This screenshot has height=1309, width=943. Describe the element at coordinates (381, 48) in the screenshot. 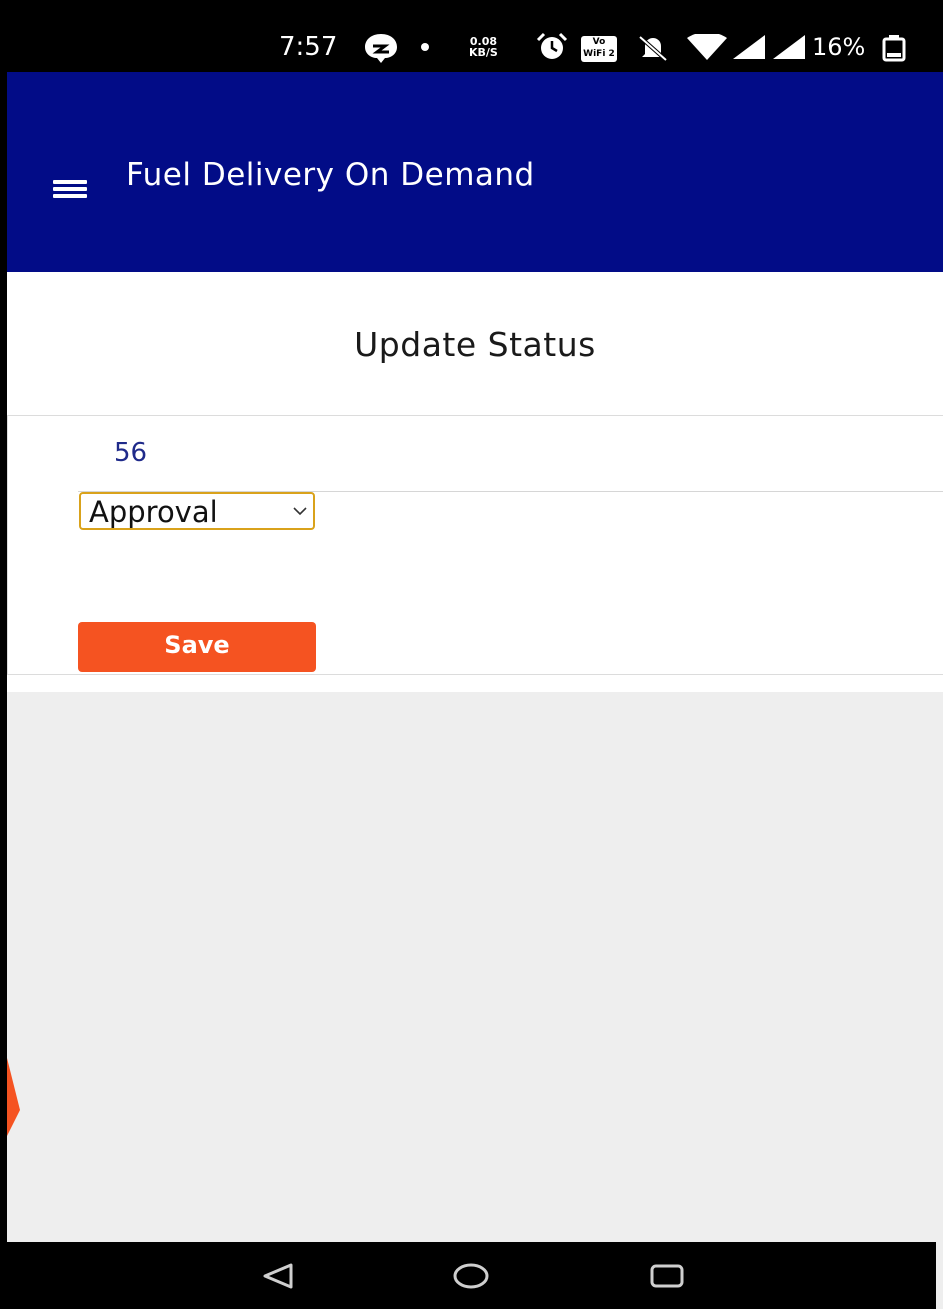

I see `notification-app-icon` at that location.